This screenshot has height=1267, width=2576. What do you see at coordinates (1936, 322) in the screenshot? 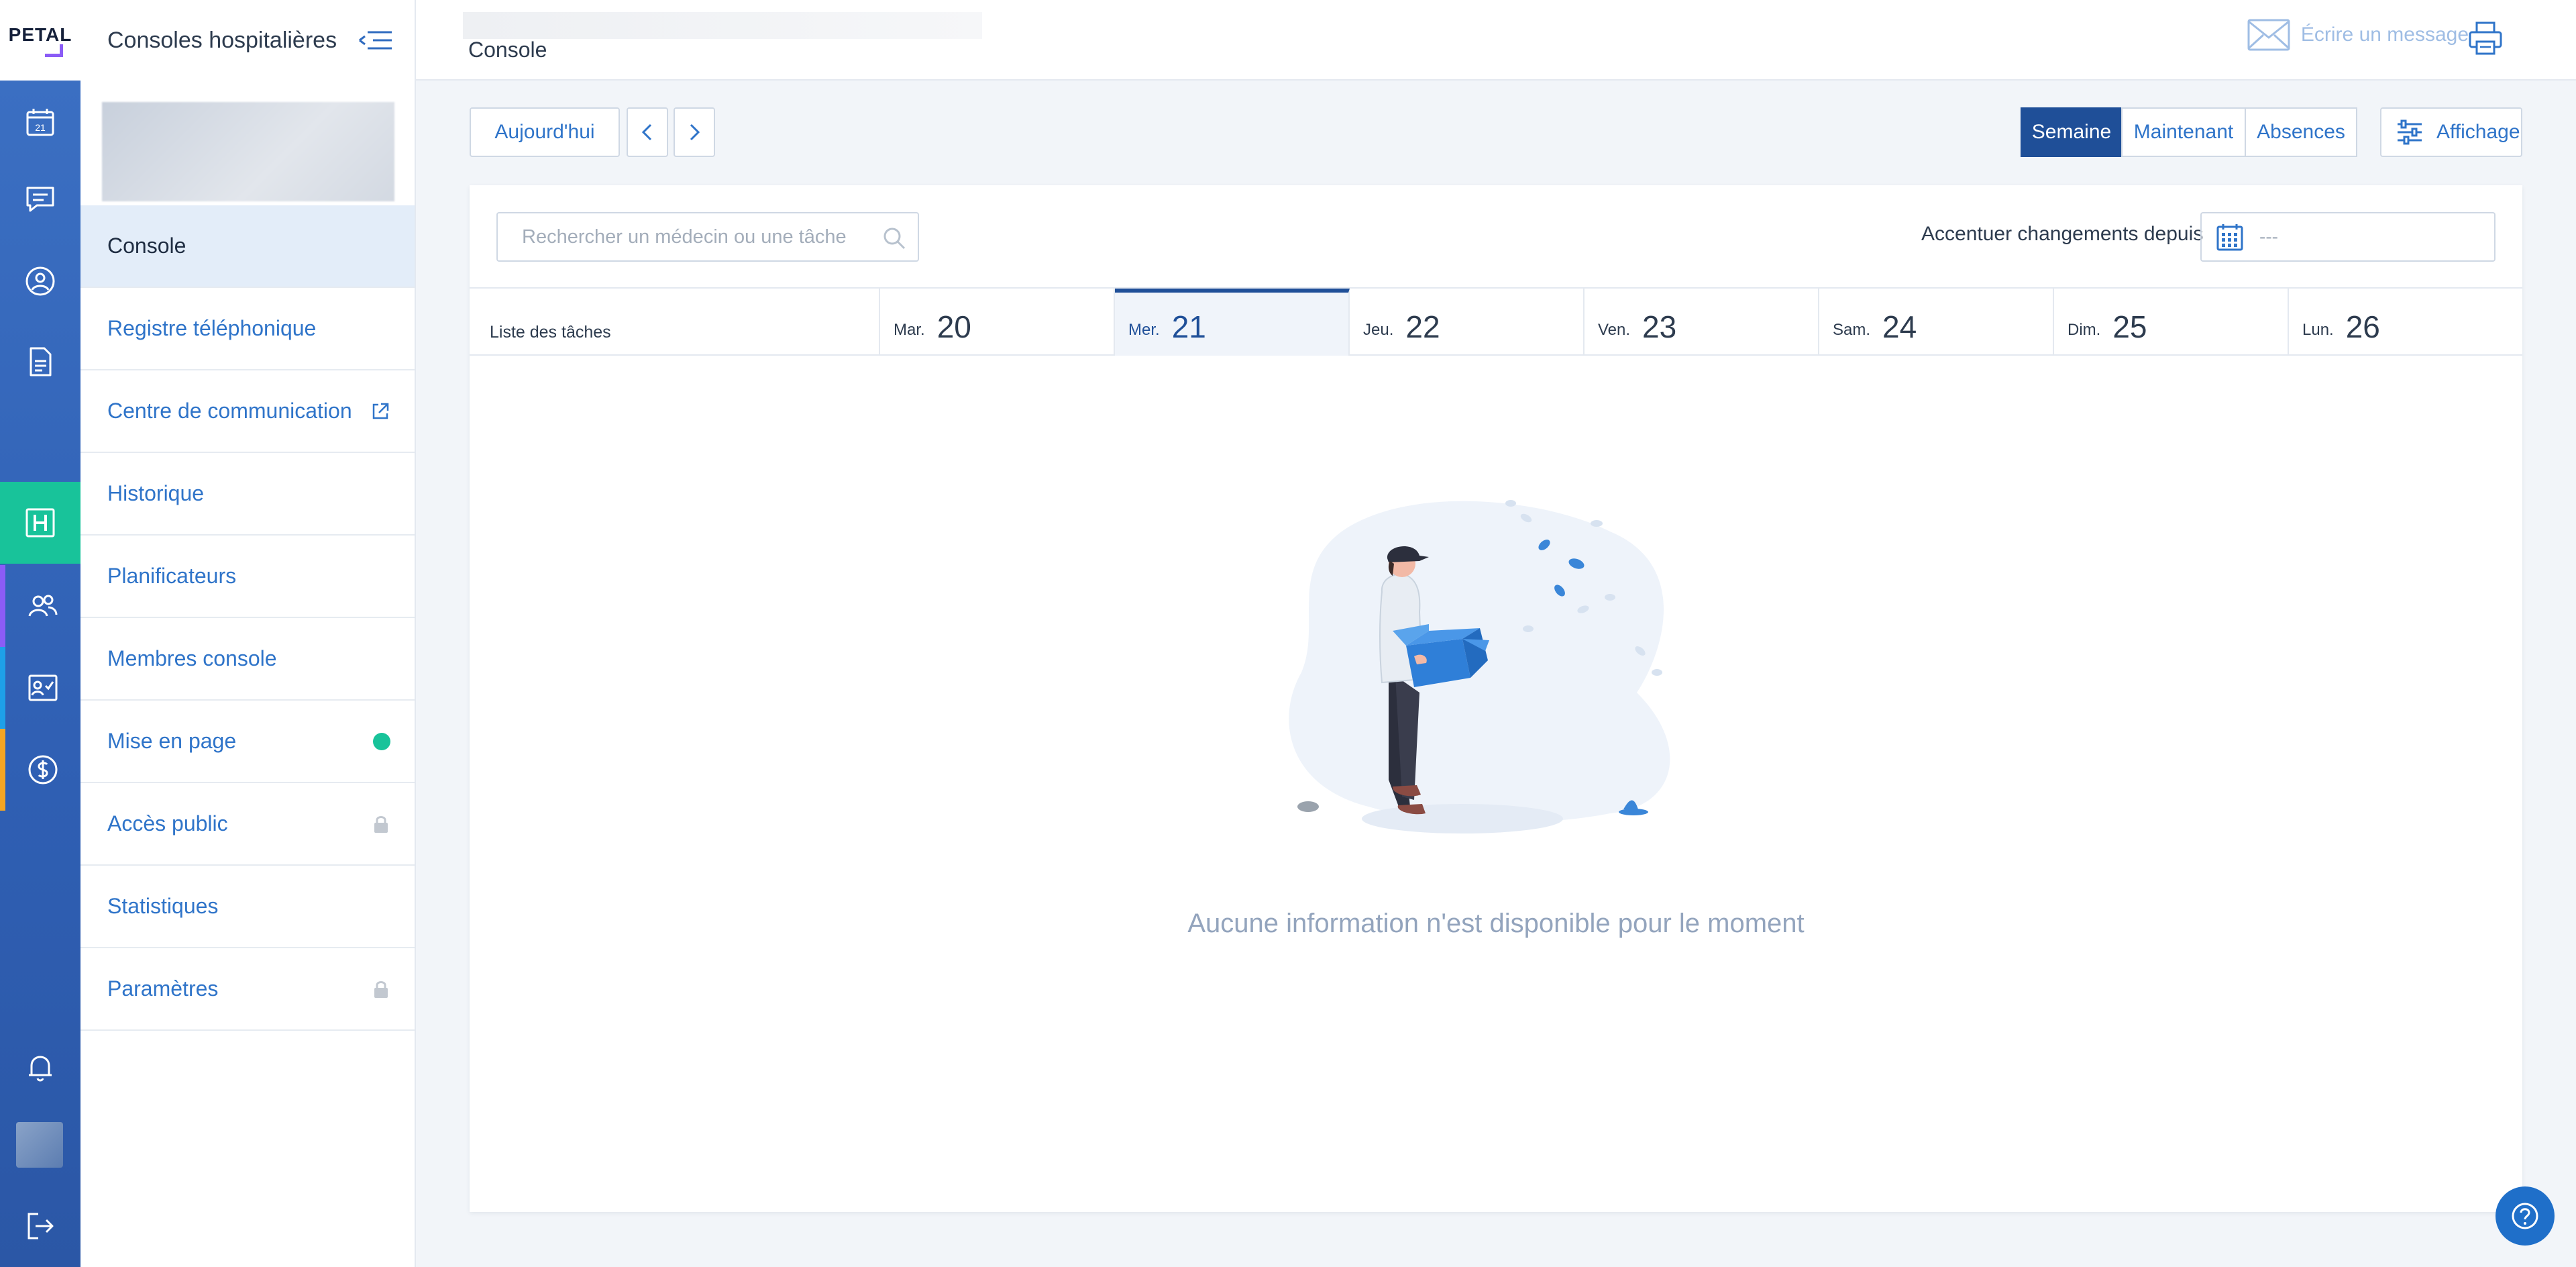
I see `day-column-sam-24: Sam. 24` at bounding box center [1936, 322].